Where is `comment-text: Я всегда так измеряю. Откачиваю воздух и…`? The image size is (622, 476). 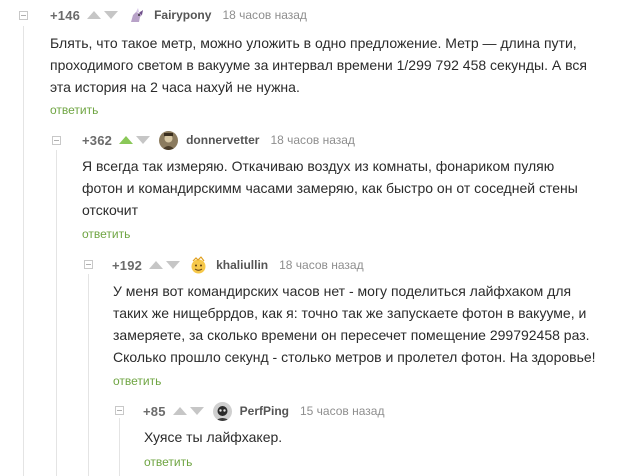 comment-text: Я всегда так измеряю. Откачиваю воздух и… is located at coordinates (330, 188).